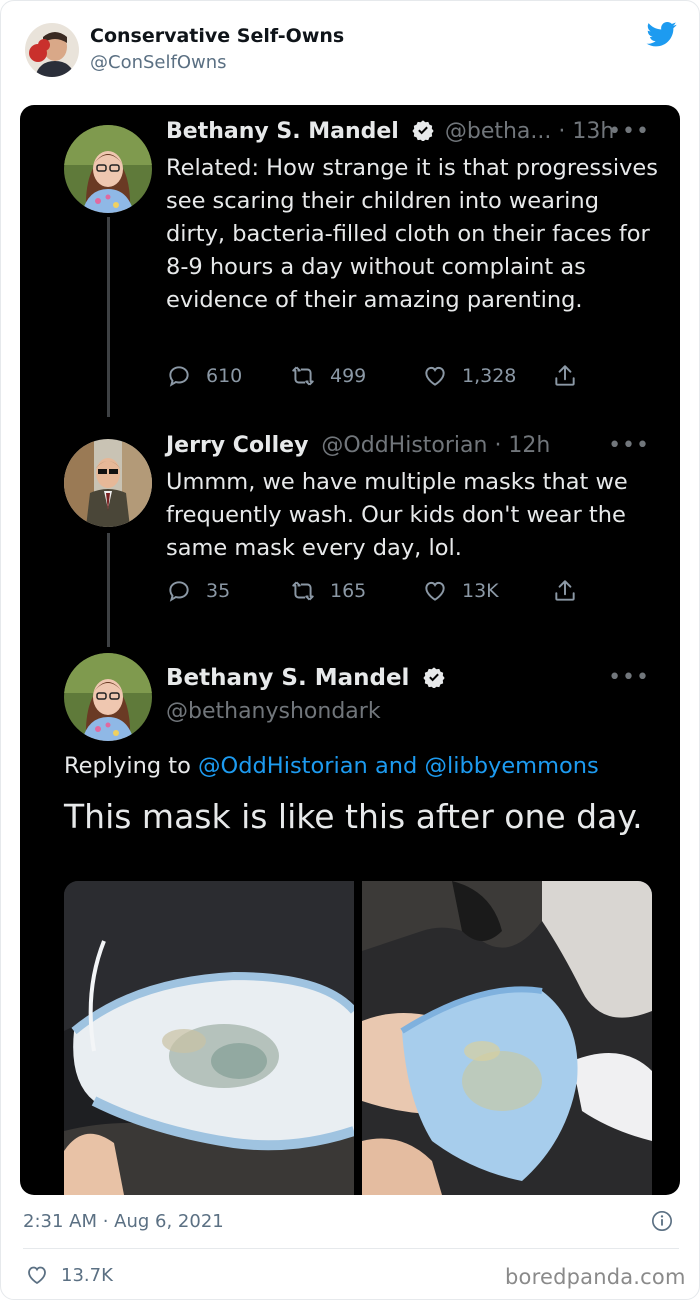  I want to click on mask-photo-right, so click(507, 1038).